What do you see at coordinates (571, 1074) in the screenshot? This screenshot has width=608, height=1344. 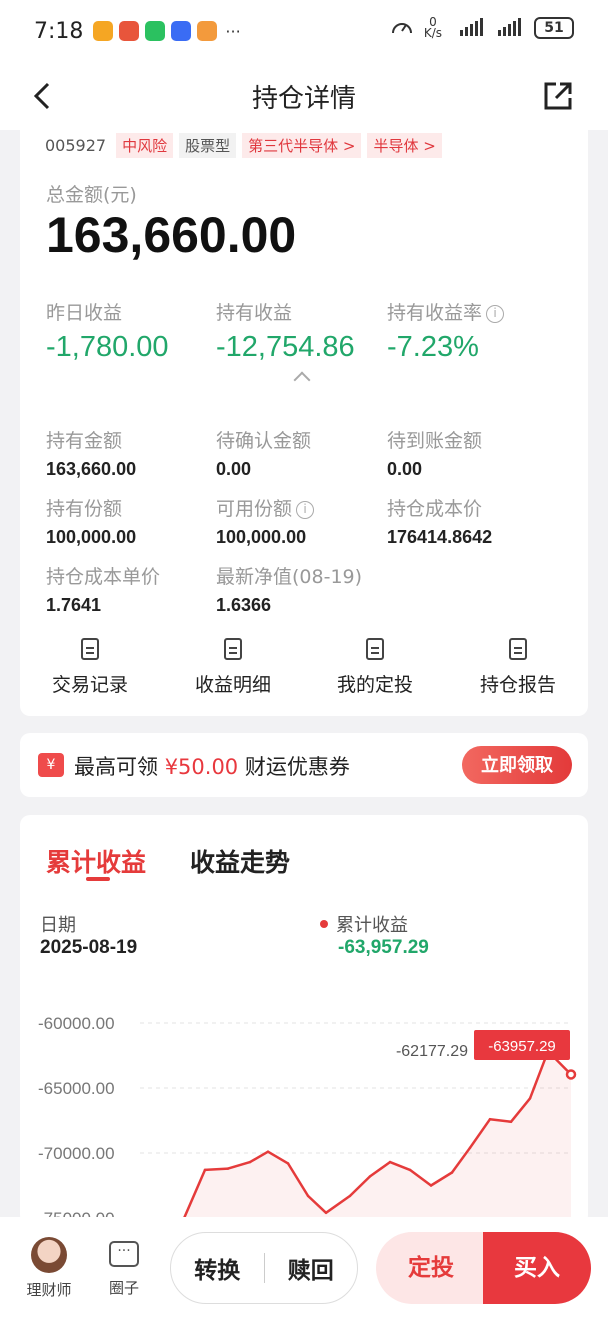 I see `last-data-point` at bounding box center [571, 1074].